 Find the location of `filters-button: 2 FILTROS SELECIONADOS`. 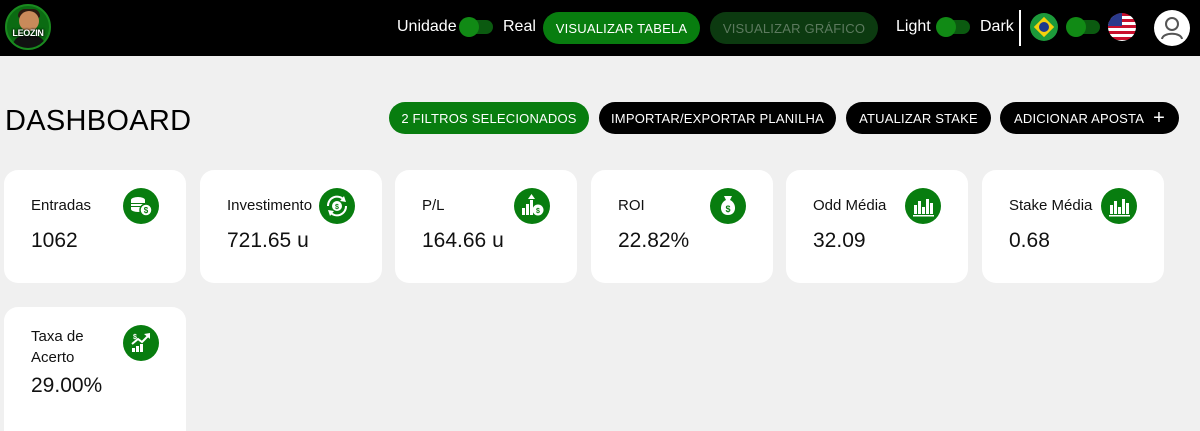

filters-button: 2 FILTROS SELECIONADOS is located at coordinates (489, 118).